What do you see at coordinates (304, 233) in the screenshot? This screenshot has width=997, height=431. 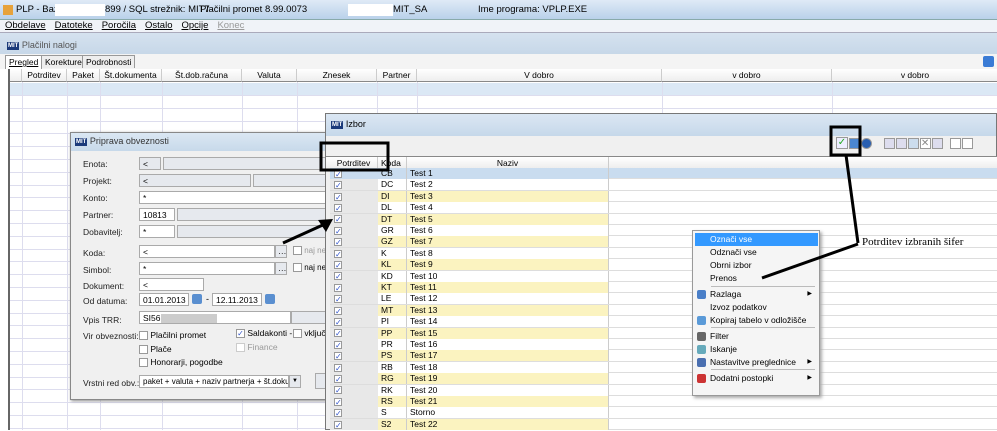 I see `annotation-arrow` at bounding box center [304, 233].